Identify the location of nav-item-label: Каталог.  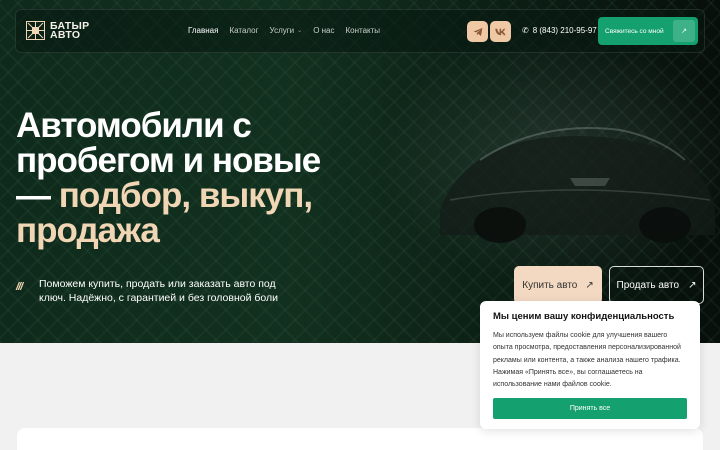
(244, 30).